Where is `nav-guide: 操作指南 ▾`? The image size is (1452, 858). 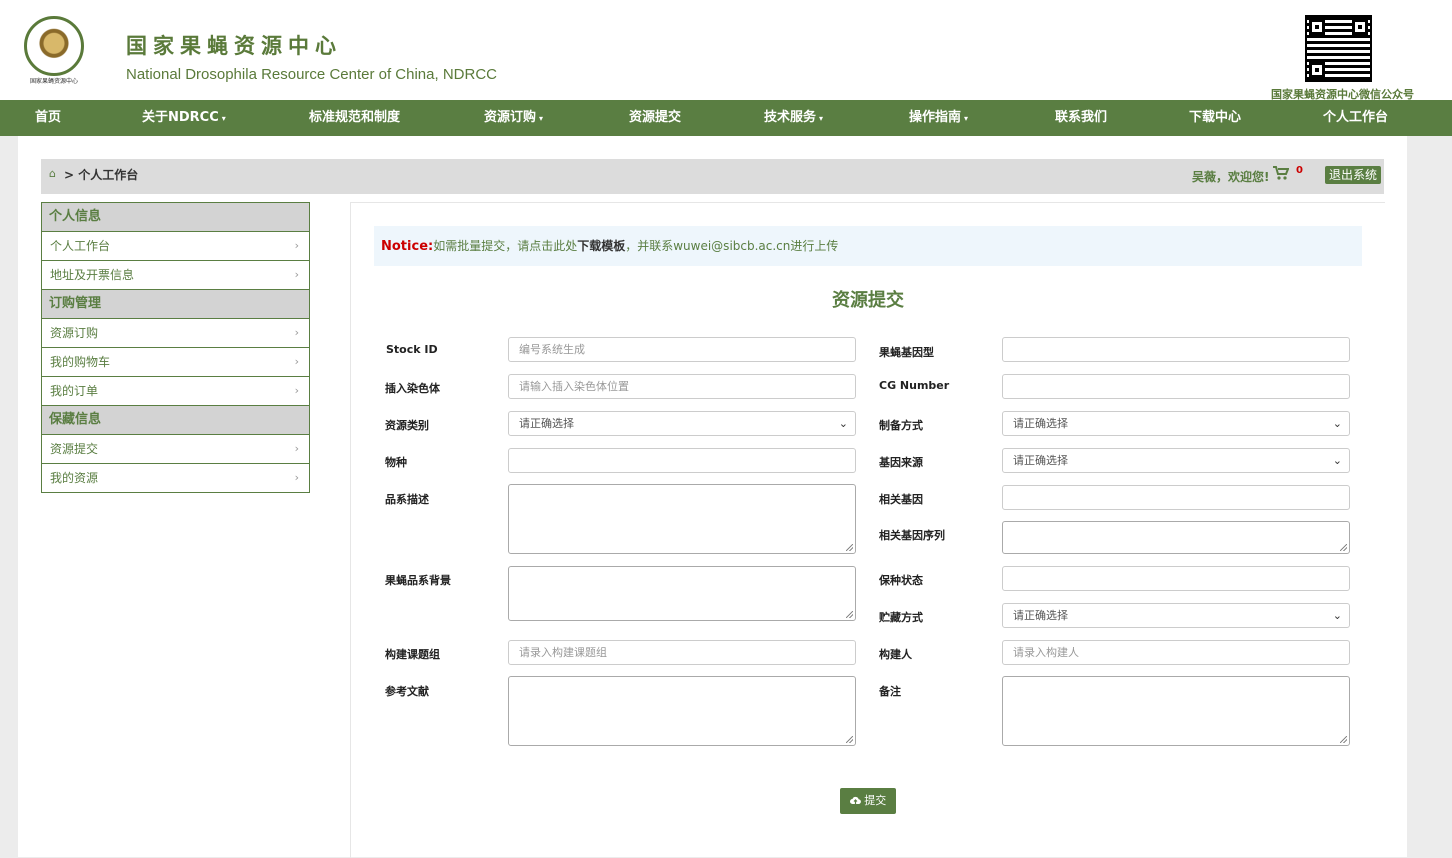
nav-guide: 操作指南 ▾ is located at coordinates (938, 118).